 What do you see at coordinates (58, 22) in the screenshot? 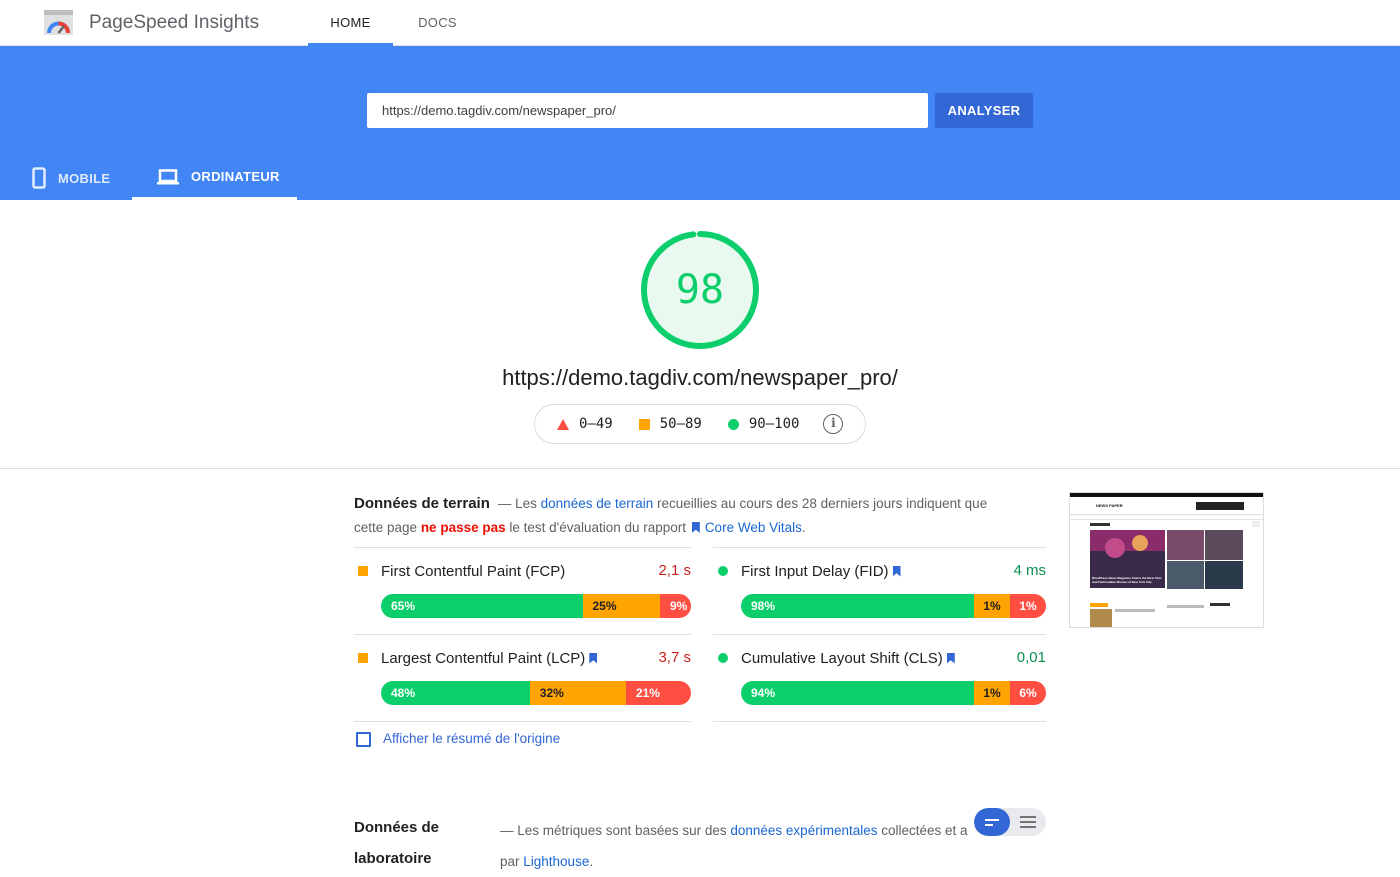
I see `pagespeed-logo-icon` at bounding box center [58, 22].